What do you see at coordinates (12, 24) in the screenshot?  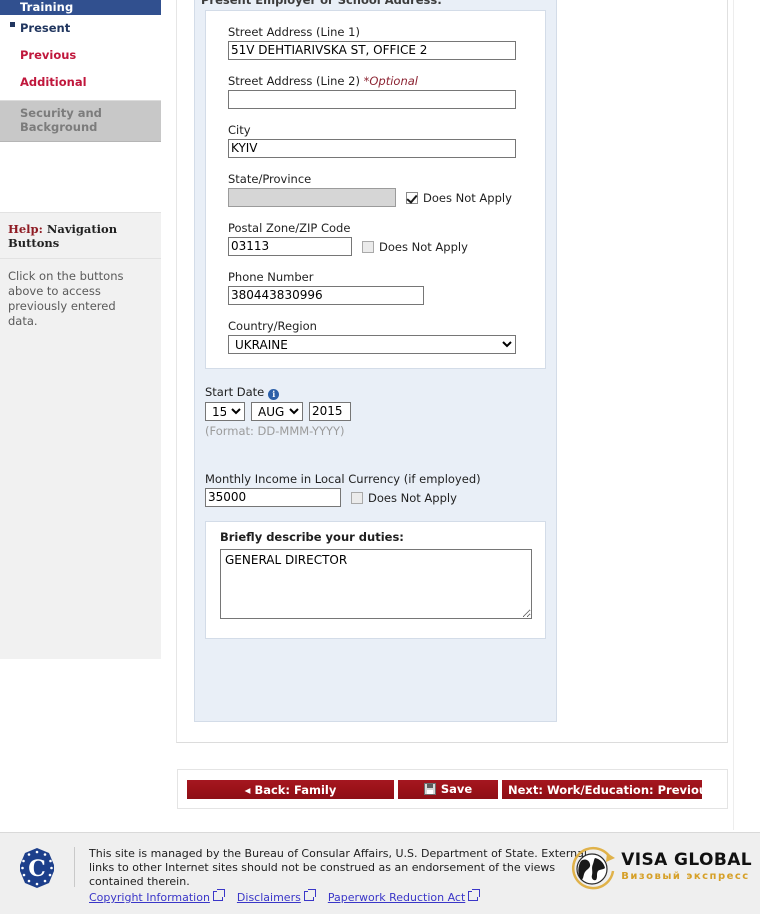 I see `bullet-icon` at bounding box center [12, 24].